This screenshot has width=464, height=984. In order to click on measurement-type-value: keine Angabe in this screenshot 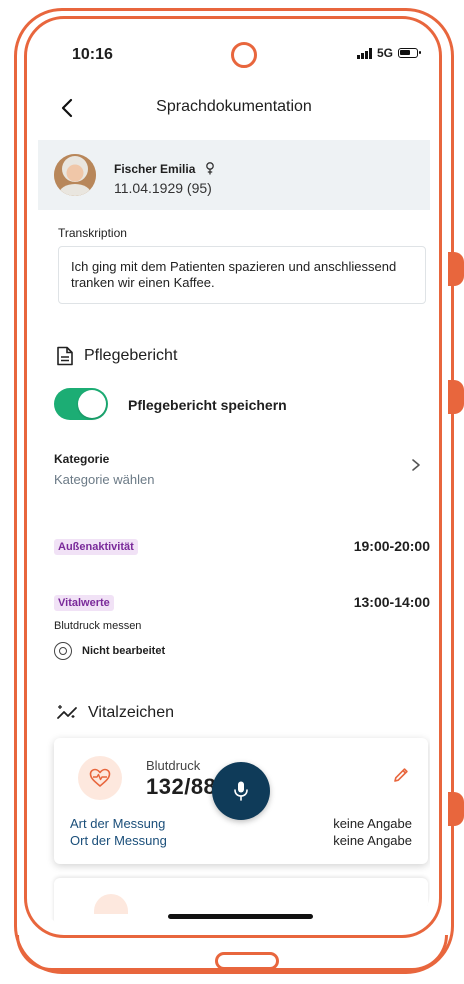, I will do `click(372, 823)`.